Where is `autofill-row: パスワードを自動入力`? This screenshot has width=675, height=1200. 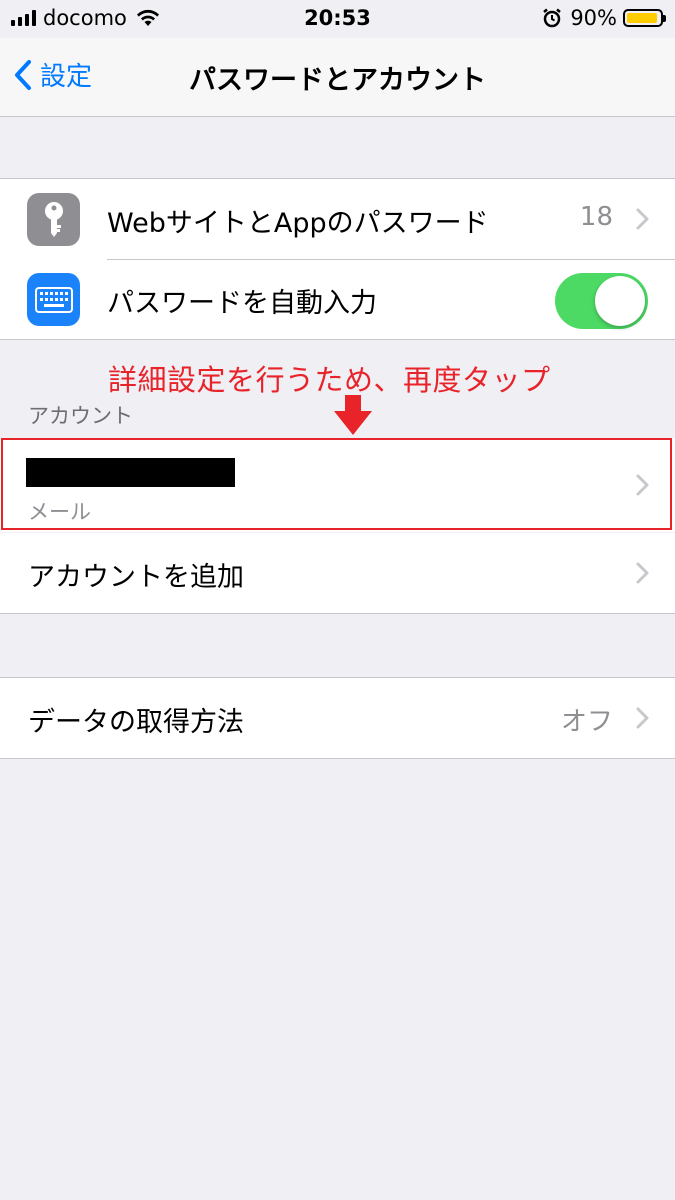 autofill-row: パスワードを自動入力 is located at coordinates (337, 299).